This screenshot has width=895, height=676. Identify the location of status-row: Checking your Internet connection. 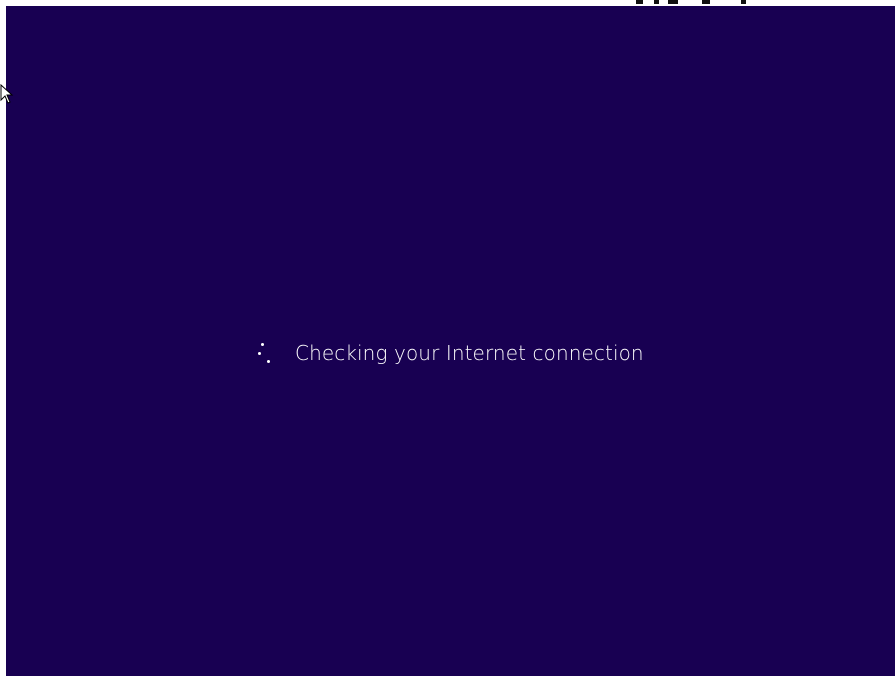
(446, 353).